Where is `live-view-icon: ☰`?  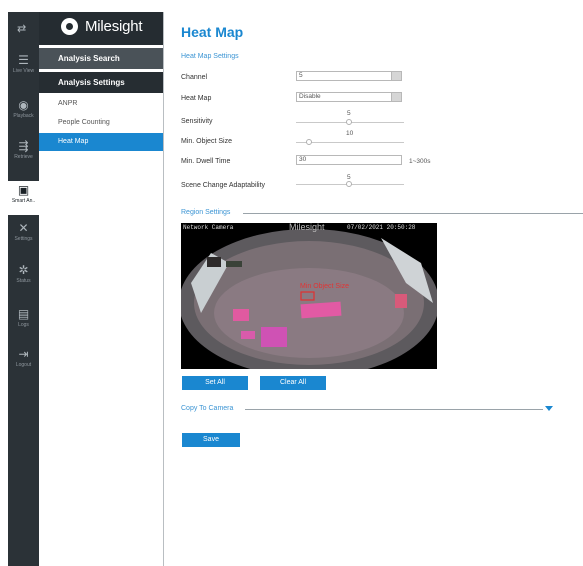
live-view-icon: ☰ is located at coordinates (23, 60).